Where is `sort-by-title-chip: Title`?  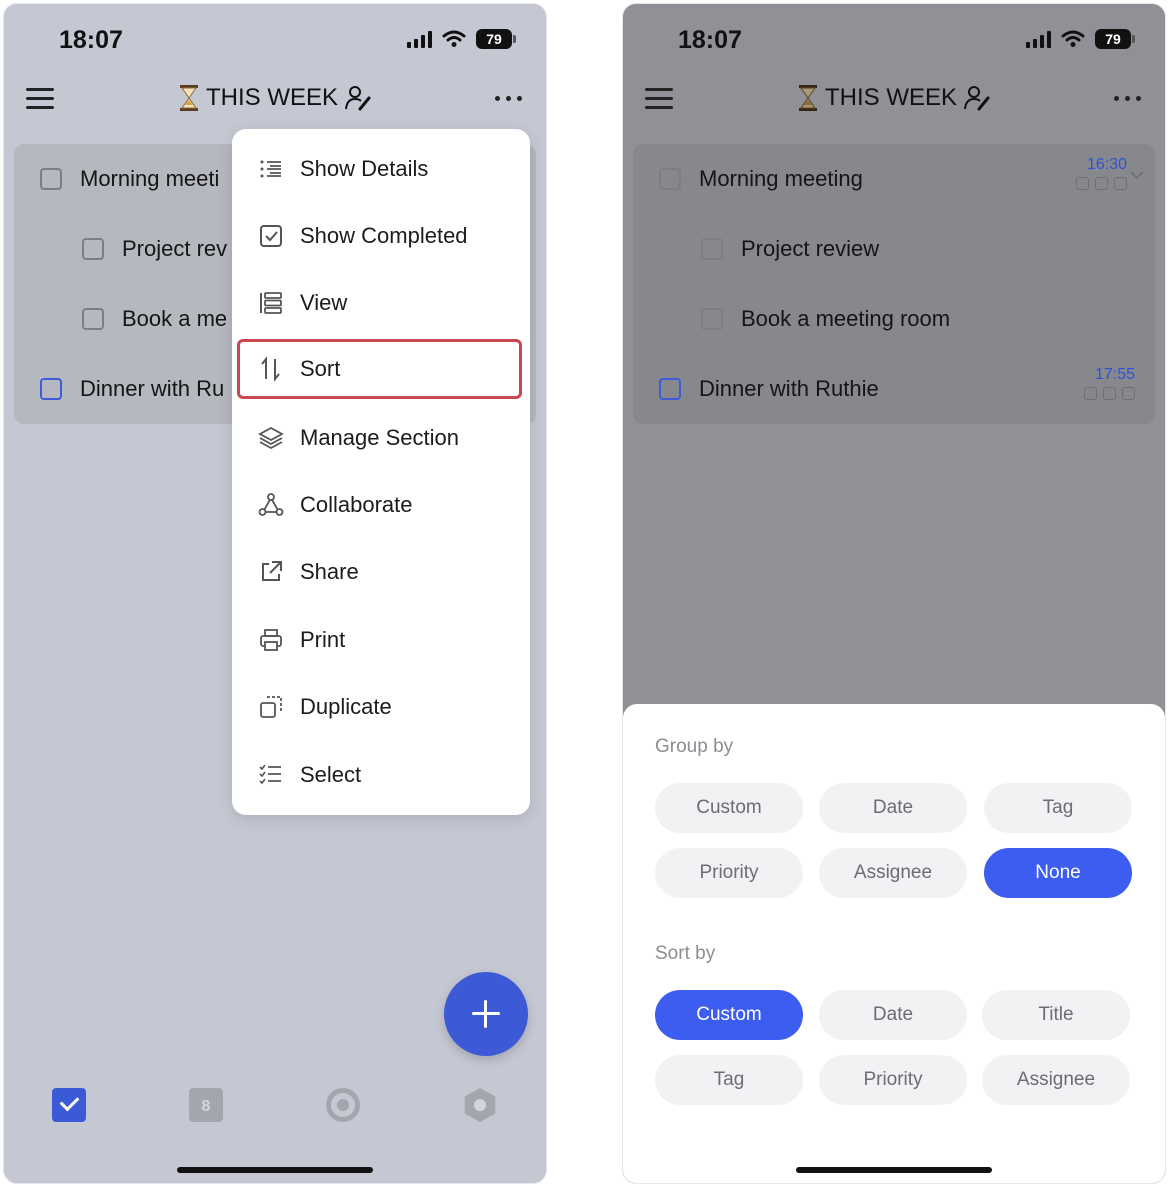
sort-by-title-chip: Title is located at coordinates (1056, 1015).